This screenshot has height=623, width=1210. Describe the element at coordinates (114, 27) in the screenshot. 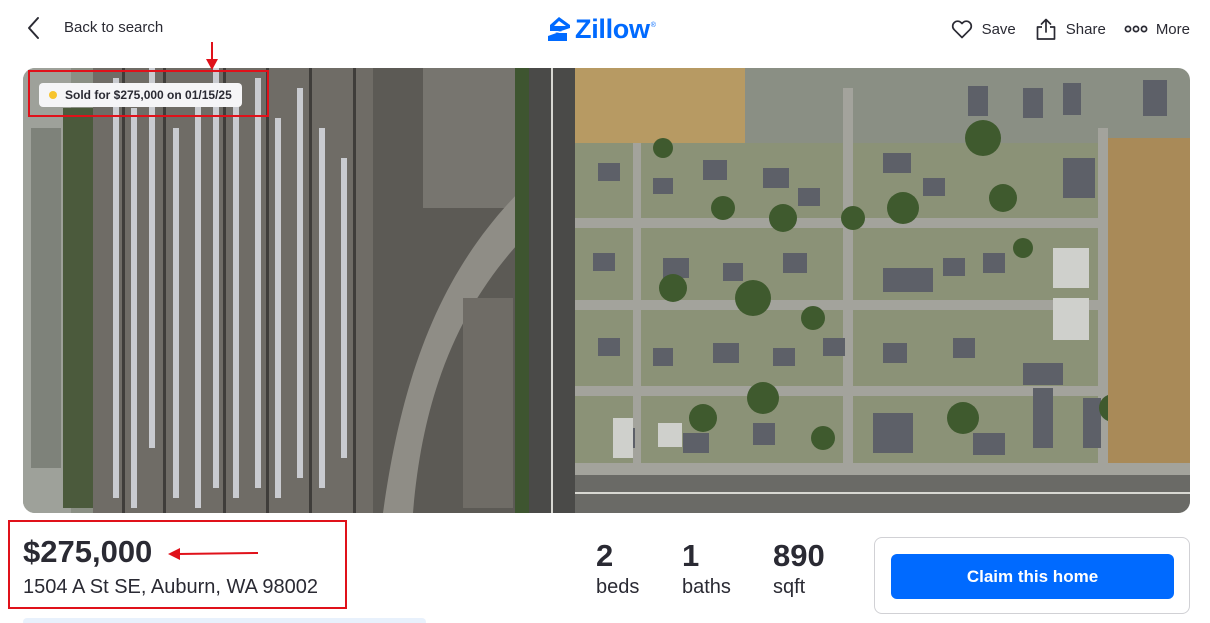

I see `back-to-search-label: Back to search` at that location.